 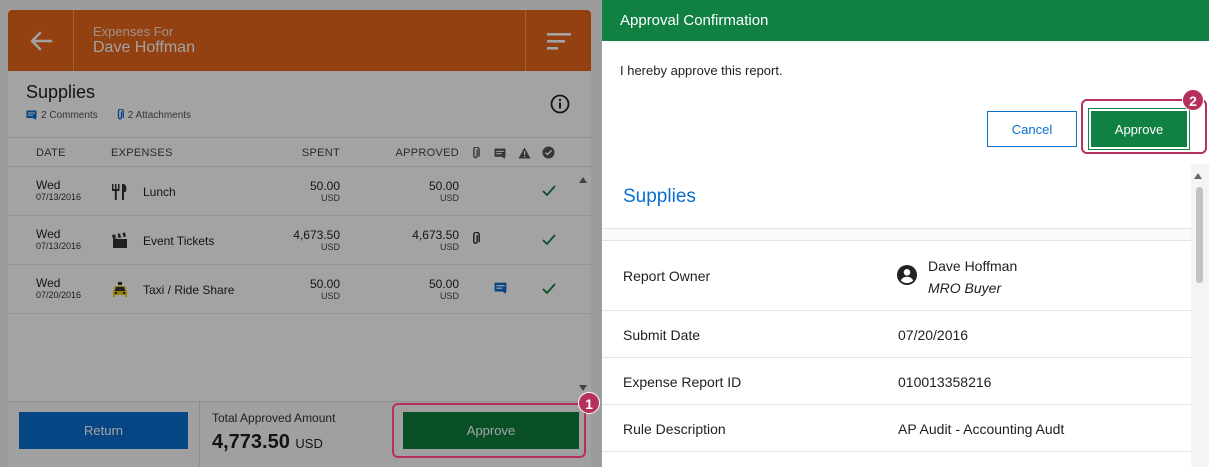 I want to click on user-avatar-icon, so click(x=907, y=275).